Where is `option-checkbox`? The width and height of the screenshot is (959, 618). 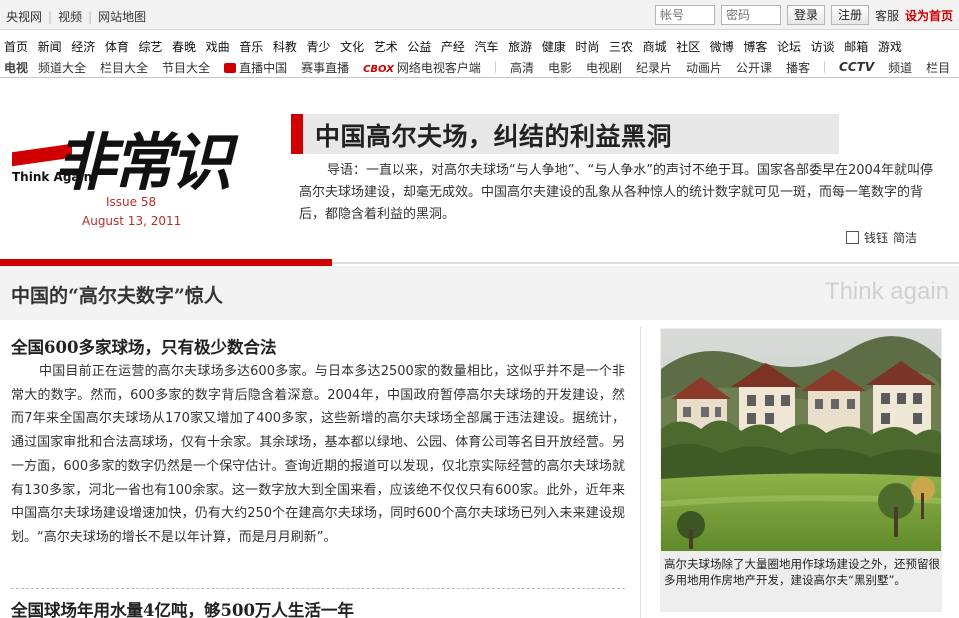
option-checkbox is located at coordinates (852, 237).